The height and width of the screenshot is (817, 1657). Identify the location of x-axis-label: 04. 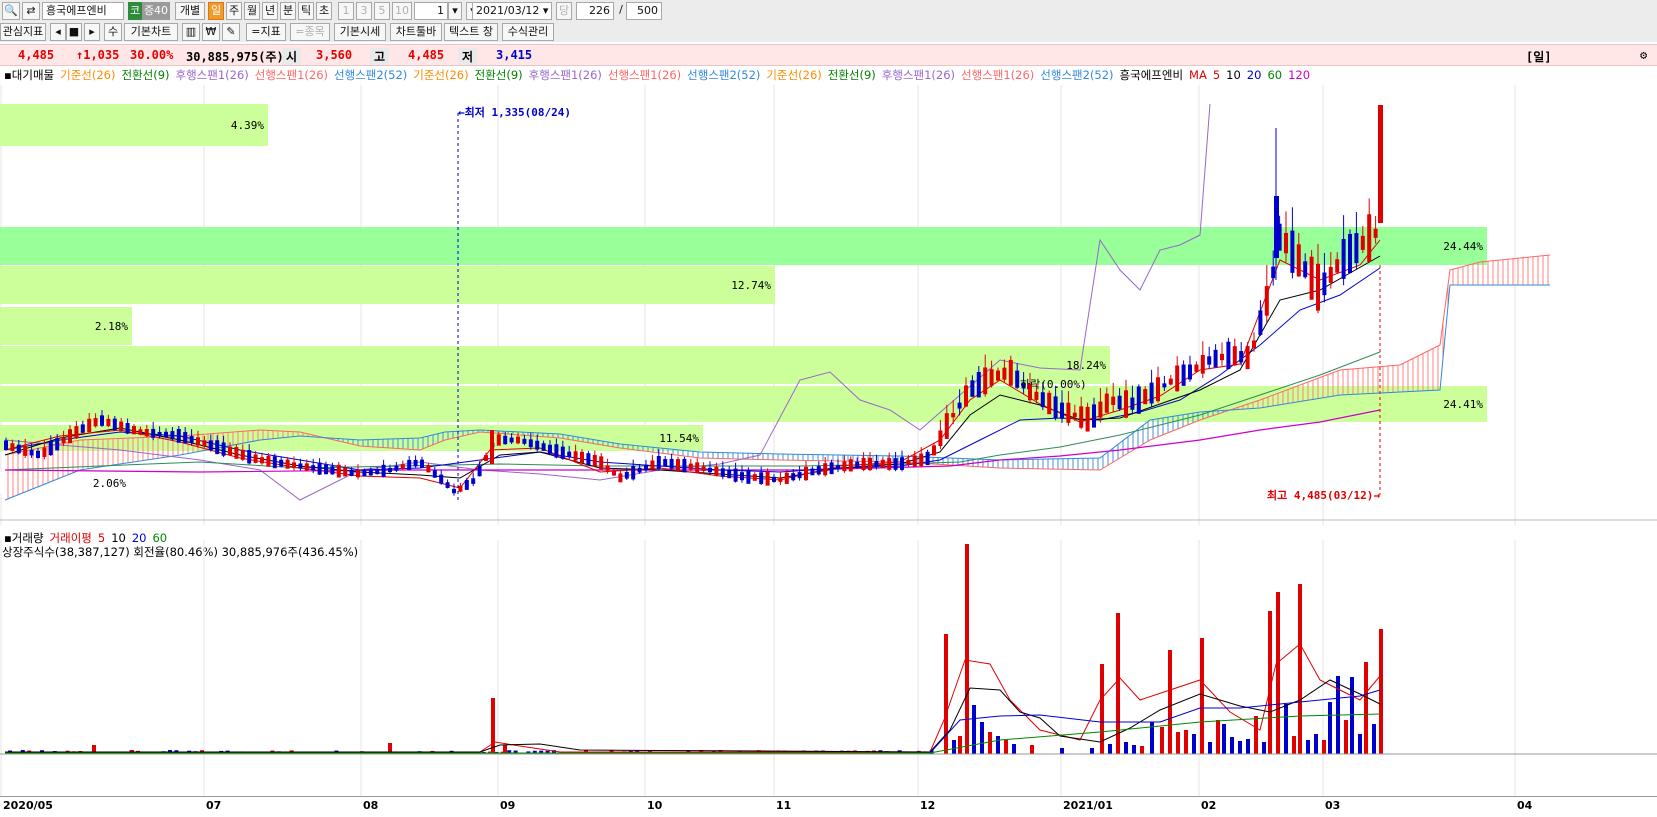
(1525, 805).